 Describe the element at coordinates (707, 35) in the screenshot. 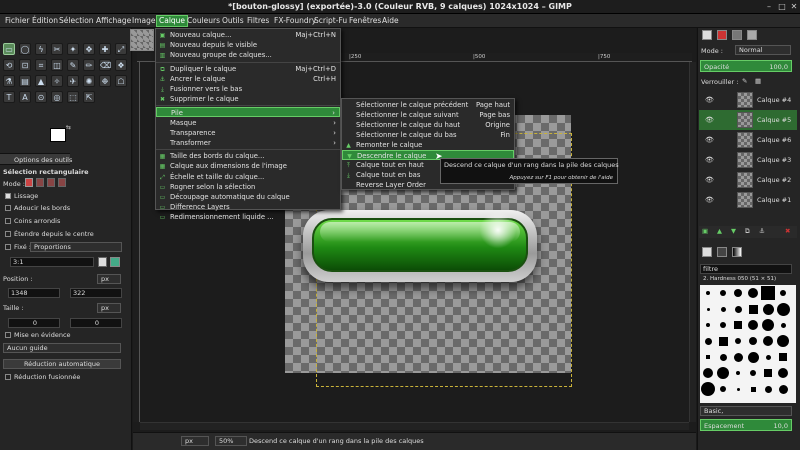

I see `layers-tab-icon` at that location.